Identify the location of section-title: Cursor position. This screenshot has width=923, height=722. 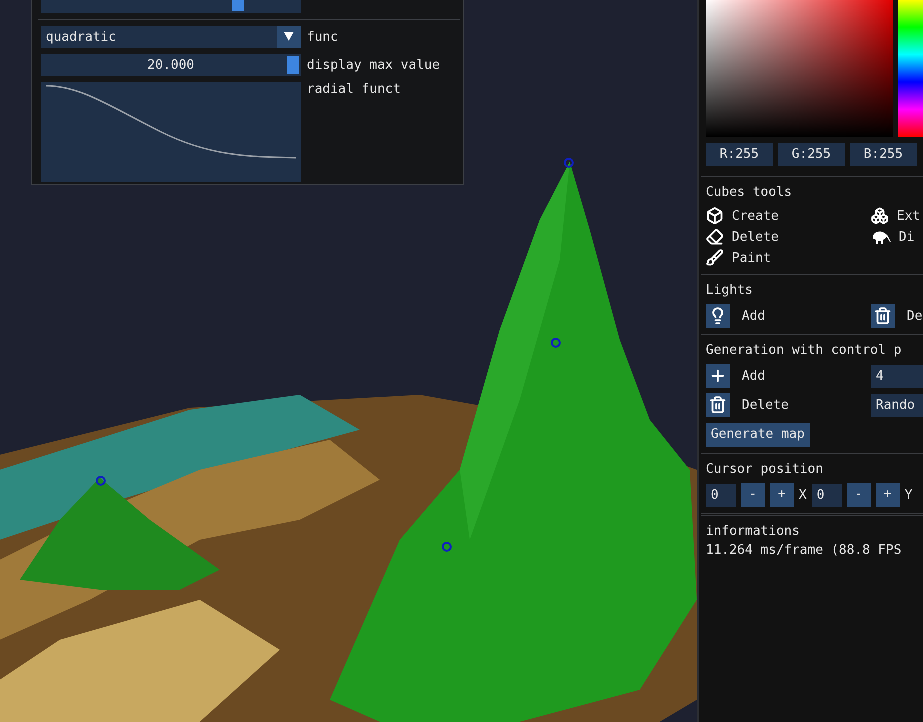
(765, 469).